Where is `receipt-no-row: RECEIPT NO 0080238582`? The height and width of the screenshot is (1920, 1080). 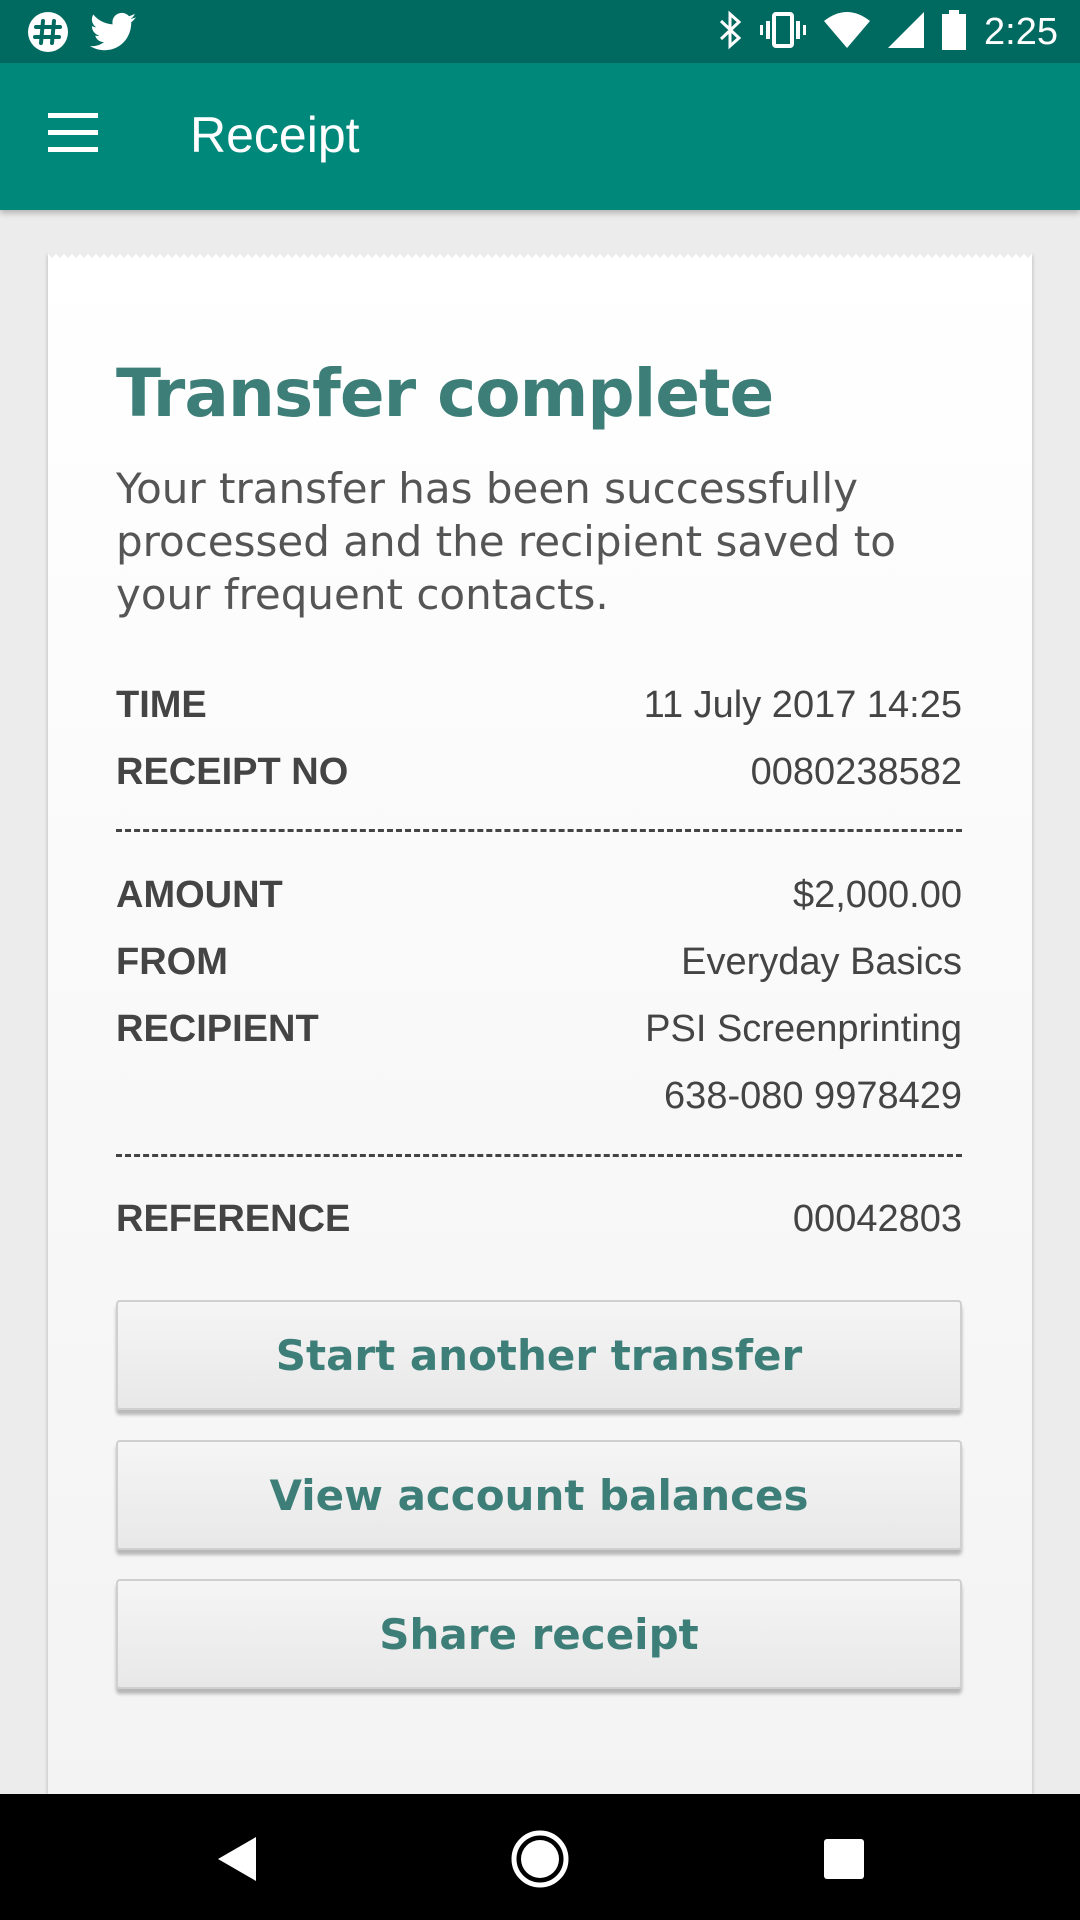 receipt-no-row: RECEIPT NO 0080238582 is located at coordinates (539, 772).